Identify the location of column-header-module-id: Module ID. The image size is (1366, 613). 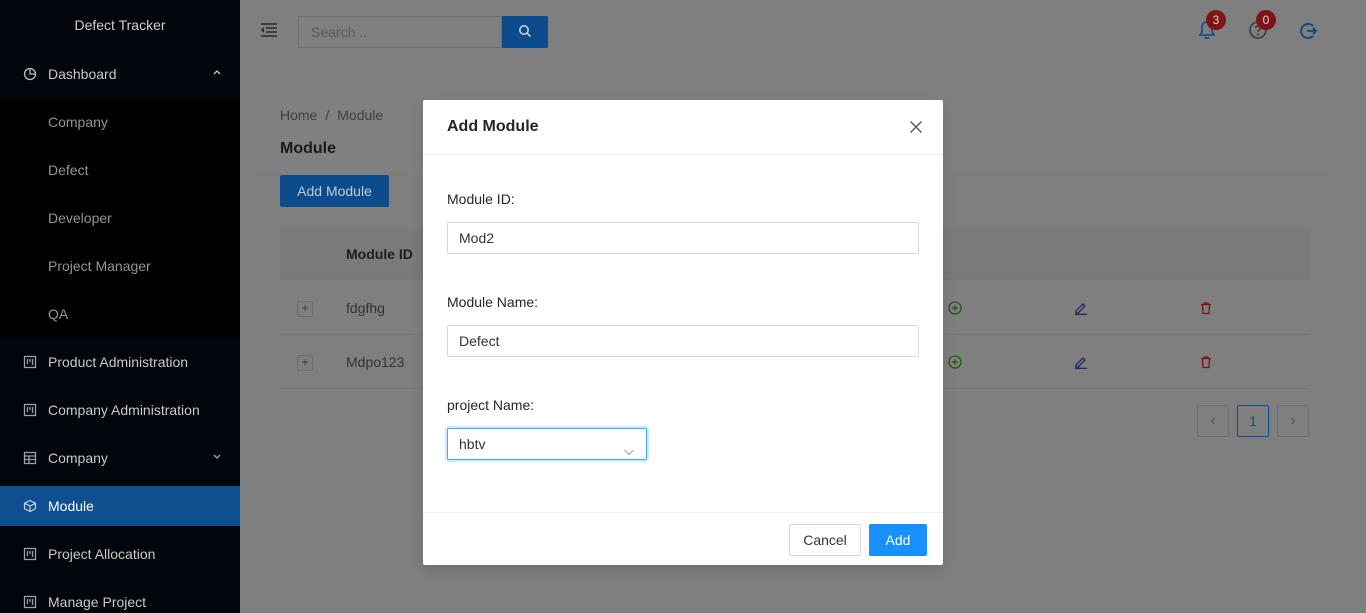
(379, 254).